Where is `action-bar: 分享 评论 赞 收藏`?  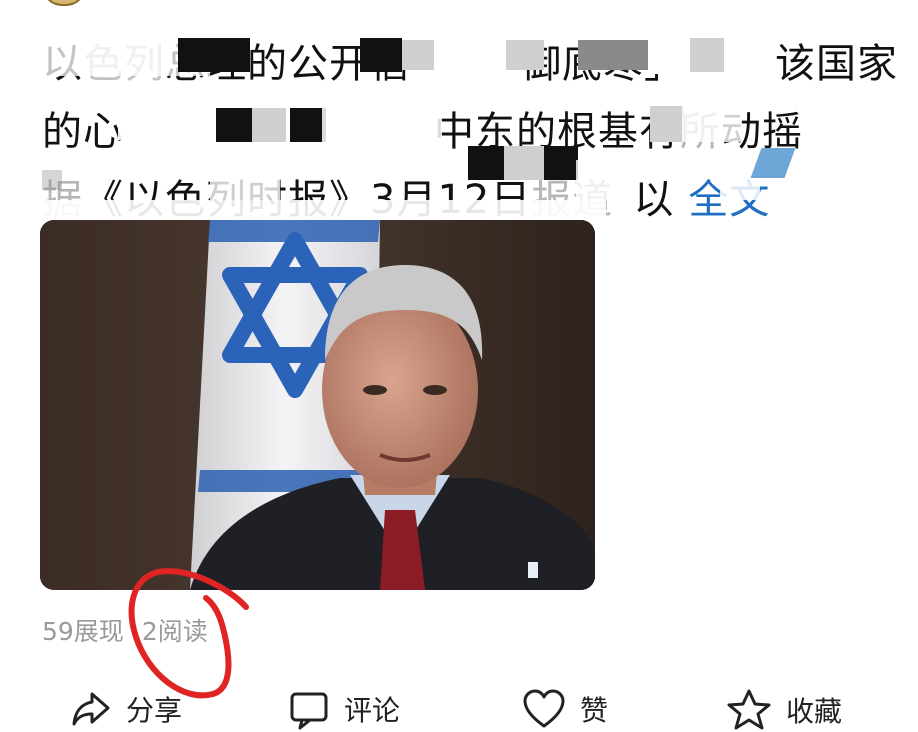
action-bar: 分享 评论 赞 收藏 is located at coordinates (459, 709).